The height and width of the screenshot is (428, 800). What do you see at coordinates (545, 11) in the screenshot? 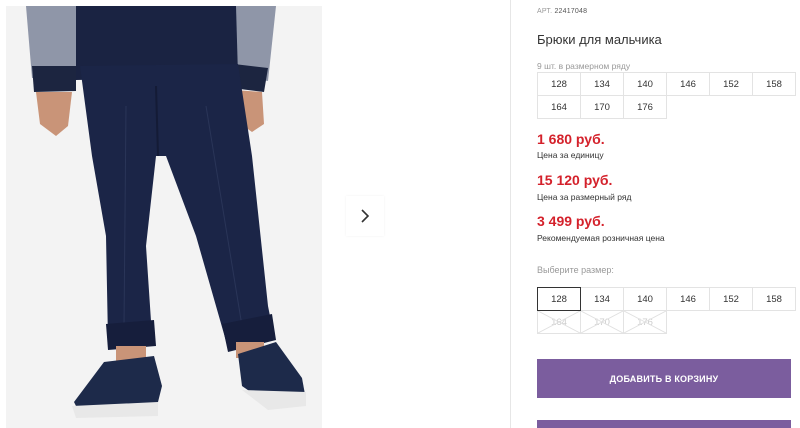
I see `article-label: АРТ.` at bounding box center [545, 11].